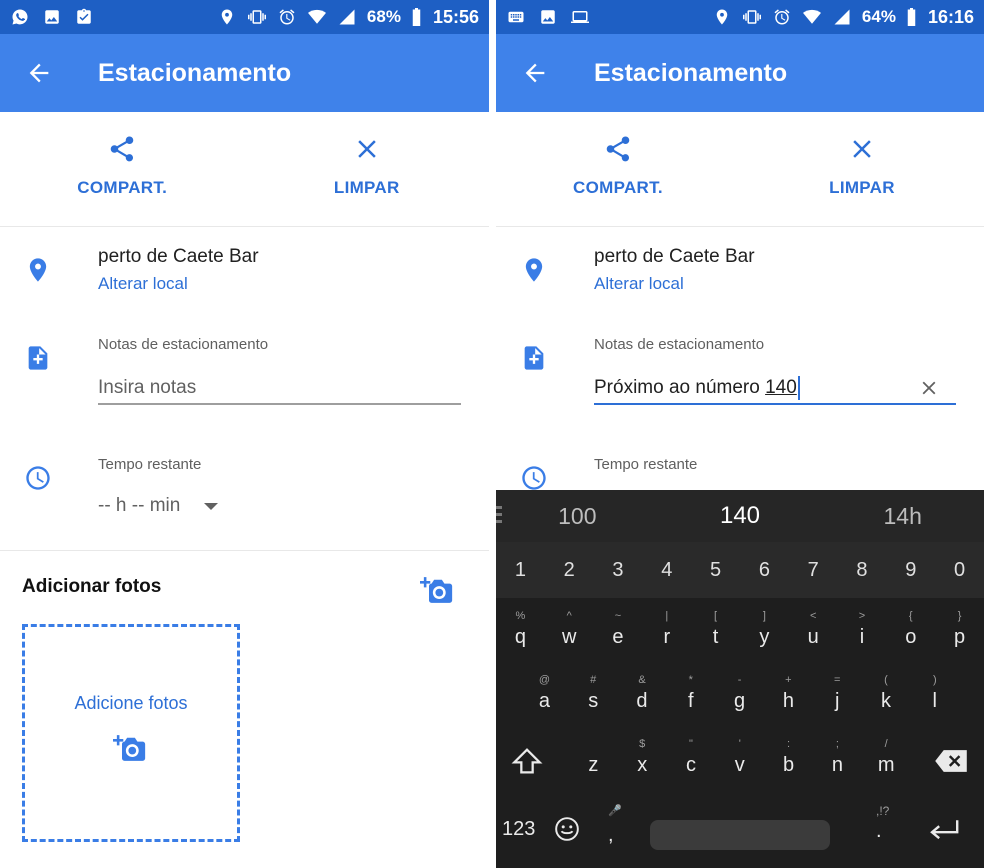 The width and height of the screenshot is (984, 868). What do you see at coordinates (666, 570) in the screenshot?
I see `key-4: 4` at bounding box center [666, 570].